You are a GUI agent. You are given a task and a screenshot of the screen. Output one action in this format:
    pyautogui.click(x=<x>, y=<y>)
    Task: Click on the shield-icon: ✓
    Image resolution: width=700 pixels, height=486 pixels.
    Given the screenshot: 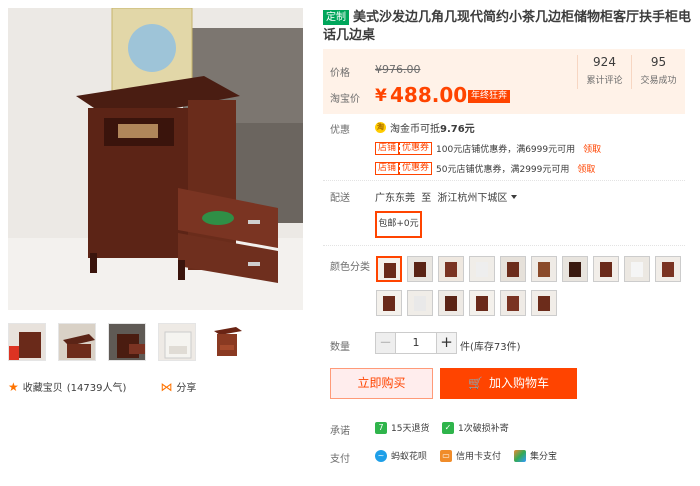 What is the action you would take?
    pyautogui.click(x=448, y=427)
    